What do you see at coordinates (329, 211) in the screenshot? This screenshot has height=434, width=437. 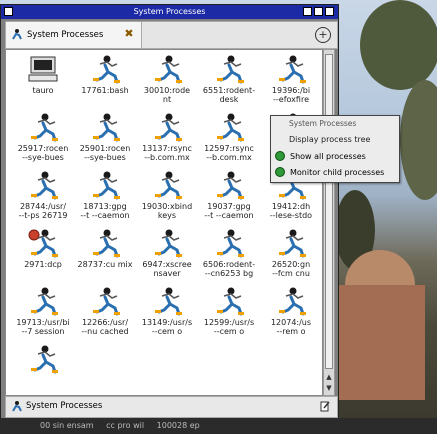 I see `scrollbar-thumb` at bounding box center [329, 211].